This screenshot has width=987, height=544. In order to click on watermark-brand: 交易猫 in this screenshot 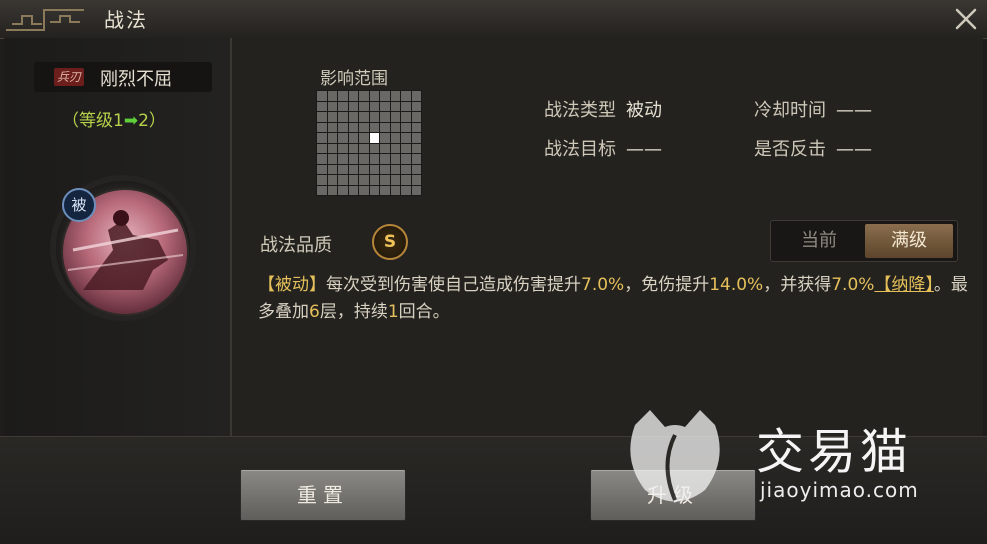, I will do `click(834, 452)`.